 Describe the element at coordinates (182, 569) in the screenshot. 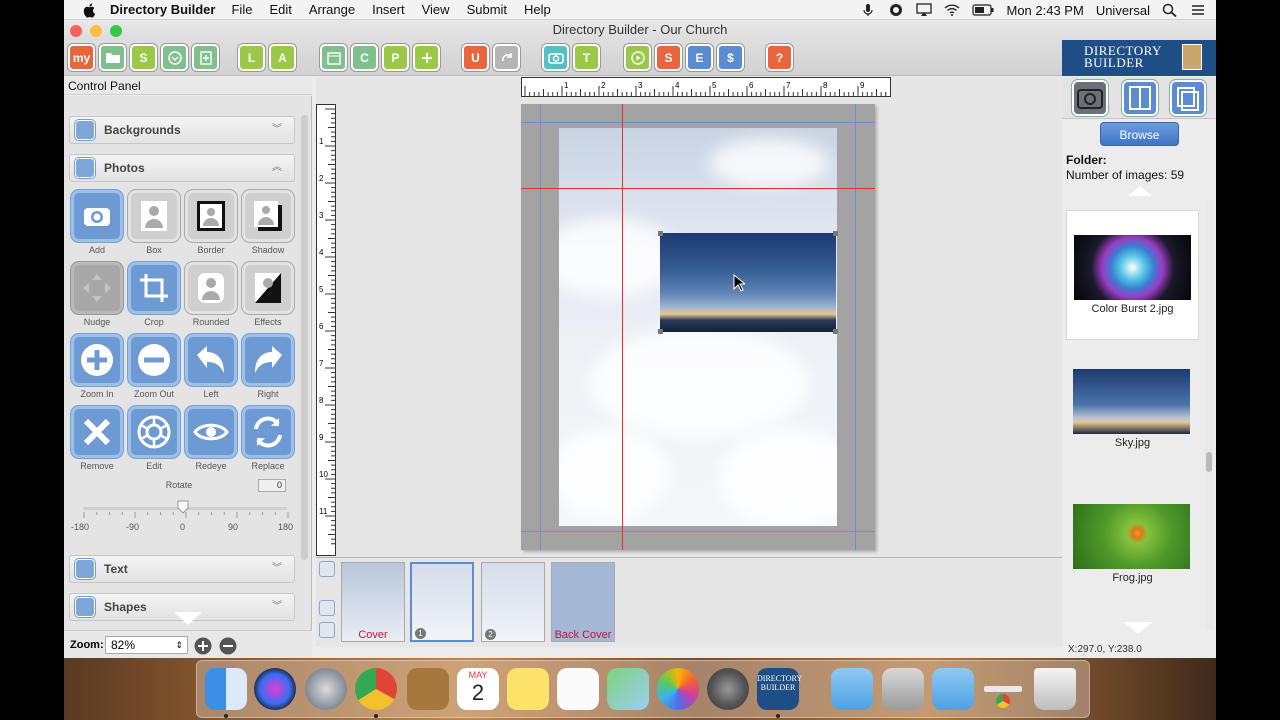

I see `section-text: Text ︾` at that location.